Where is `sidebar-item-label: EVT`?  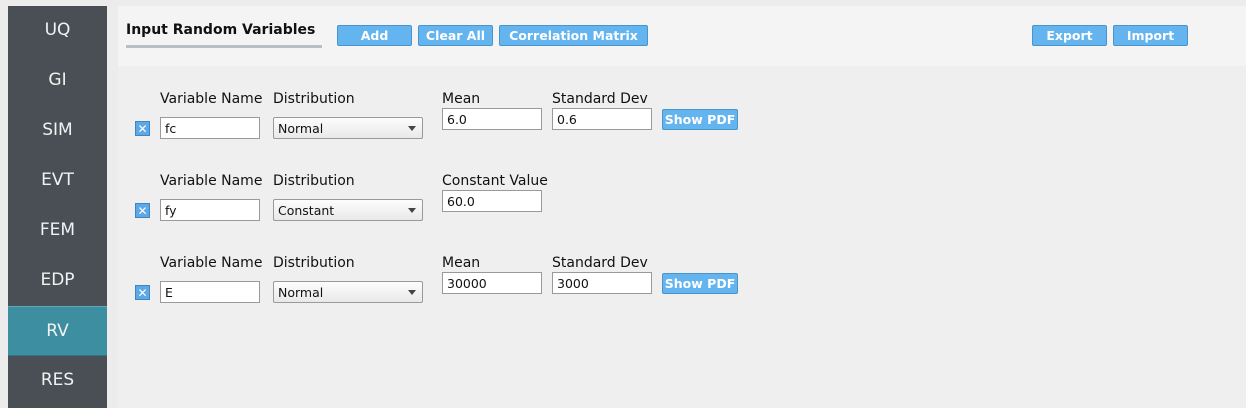 sidebar-item-label: EVT is located at coordinates (57, 180).